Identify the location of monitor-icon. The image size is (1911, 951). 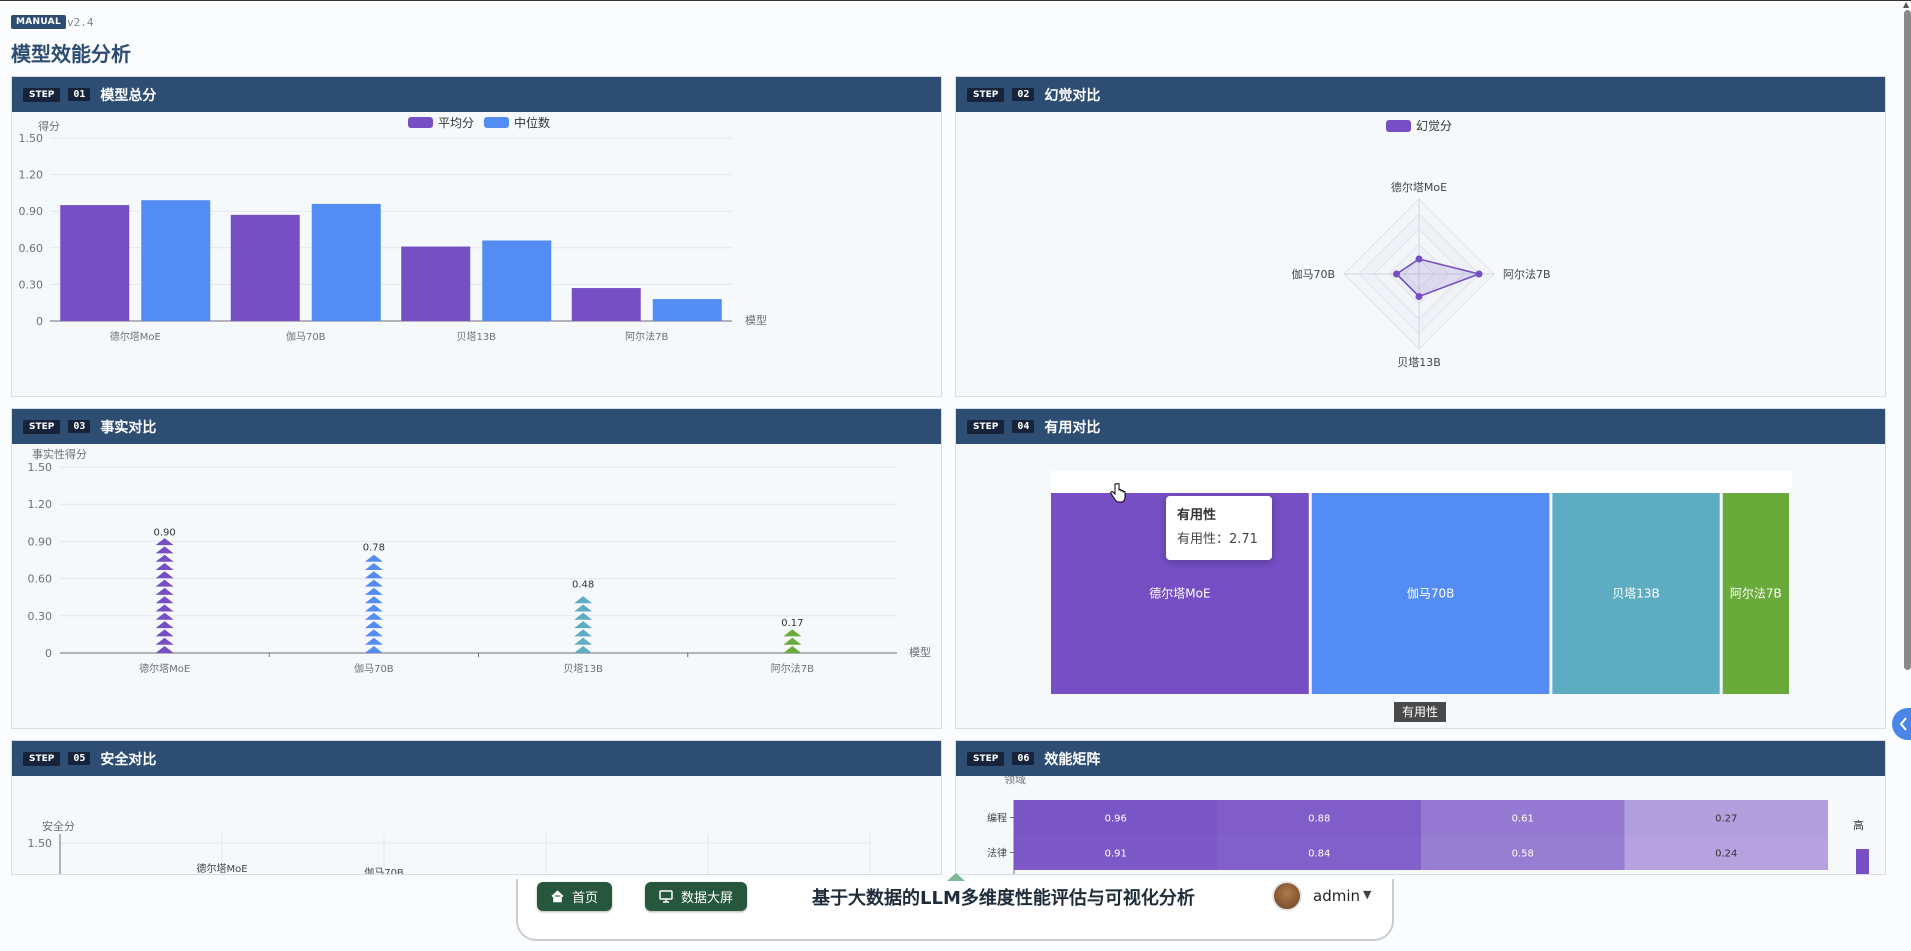
(666, 896).